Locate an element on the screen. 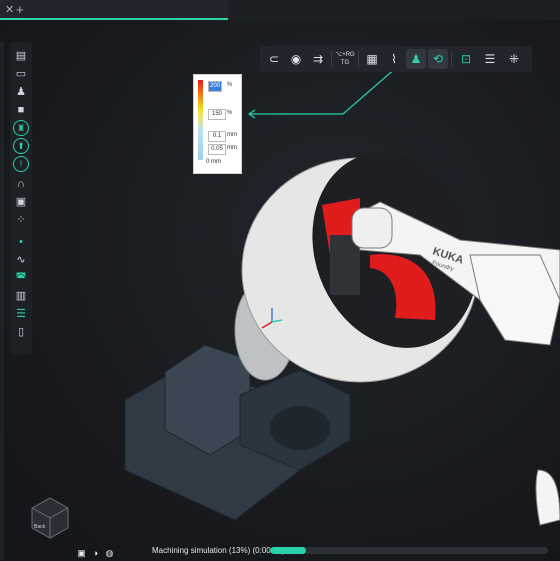 This screenshot has width=560, height=561. simulation-progress is located at coordinates (409, 550).